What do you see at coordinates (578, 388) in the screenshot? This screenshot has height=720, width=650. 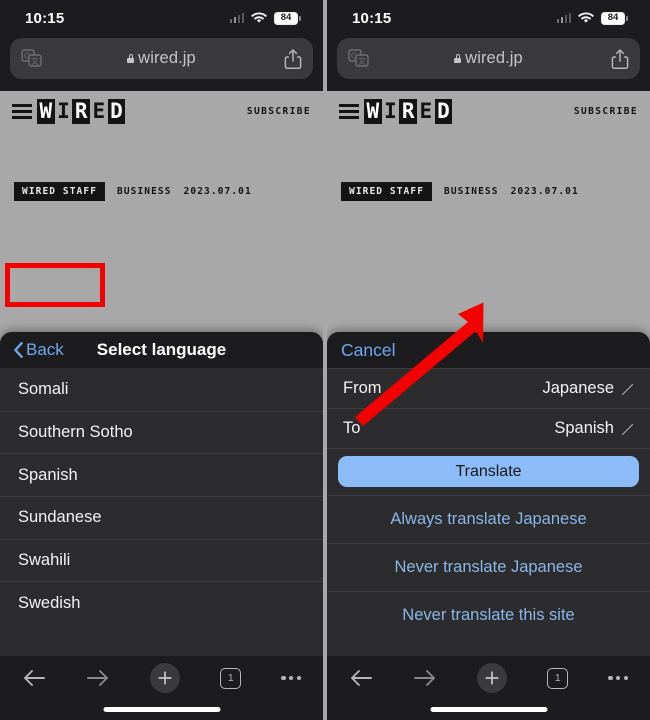 I see `from-value: Japanese` at bounding box center [578, 388].